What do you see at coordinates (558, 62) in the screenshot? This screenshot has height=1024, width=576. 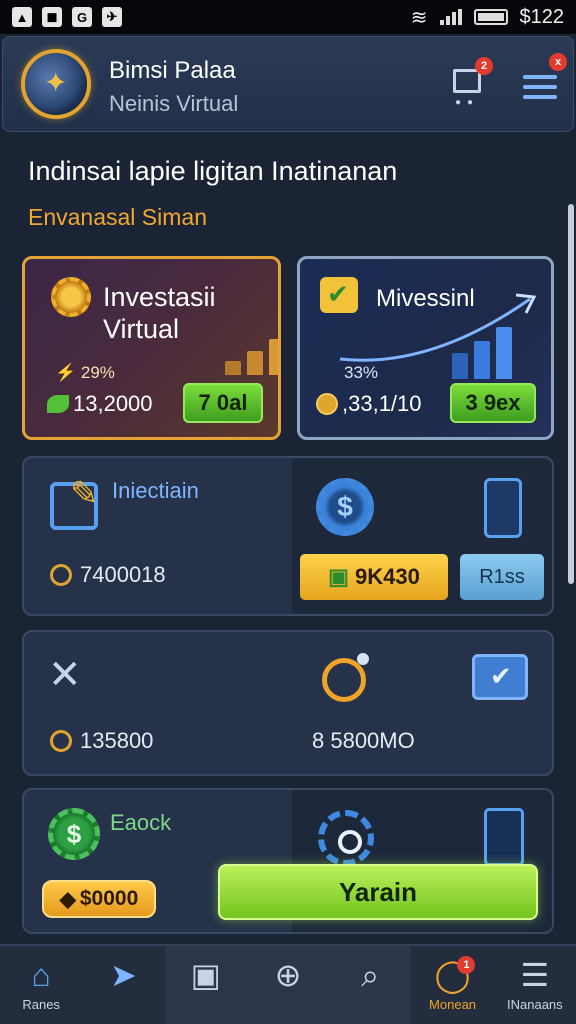 I see `menu-badge: x` at bounding box center [558, 62].